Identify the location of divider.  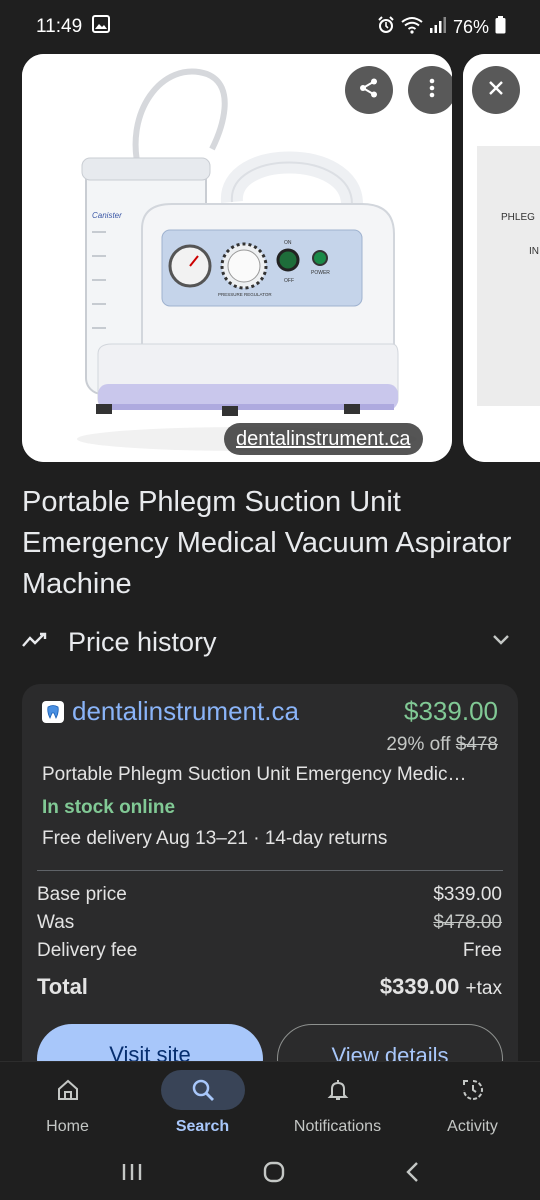
(270, 870).